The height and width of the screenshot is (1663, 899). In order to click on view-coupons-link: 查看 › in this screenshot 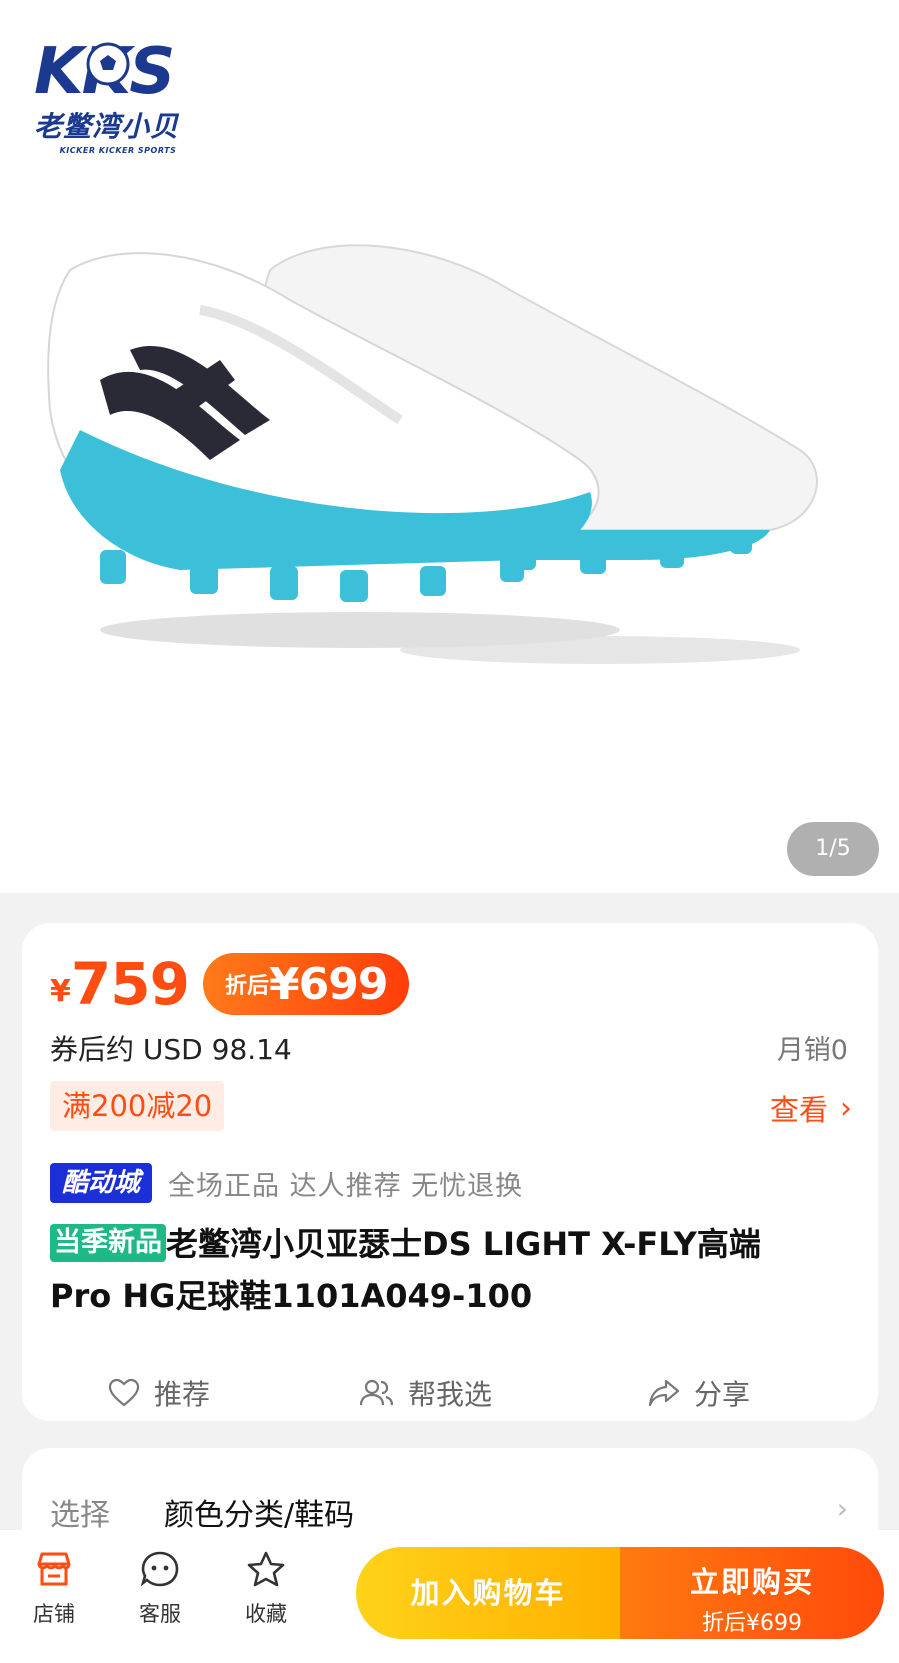, I will do `click(811, 1108)`.